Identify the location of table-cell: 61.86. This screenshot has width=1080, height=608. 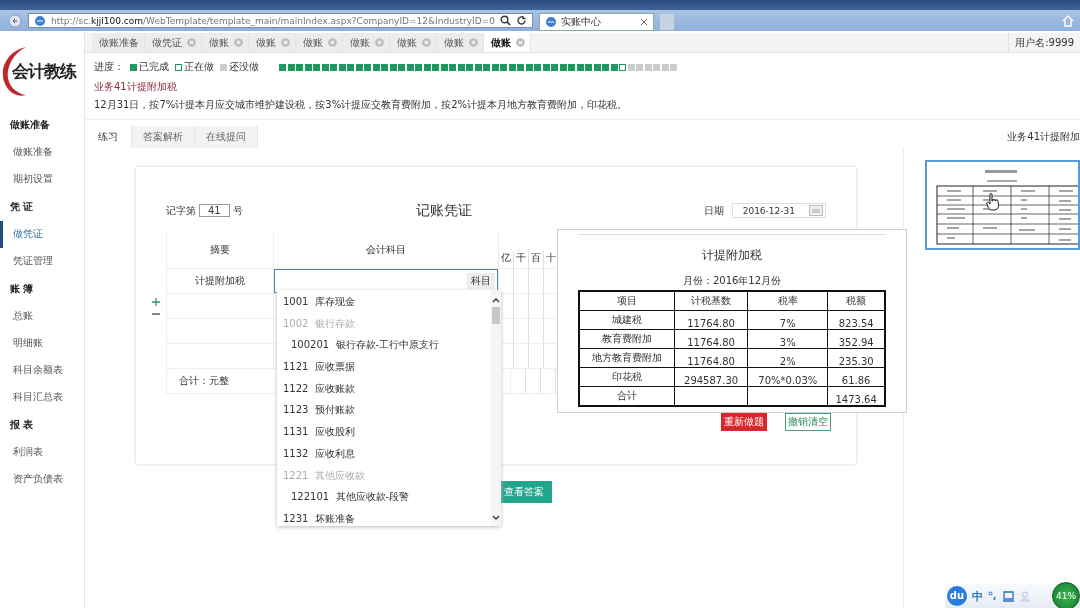
(856, 380).